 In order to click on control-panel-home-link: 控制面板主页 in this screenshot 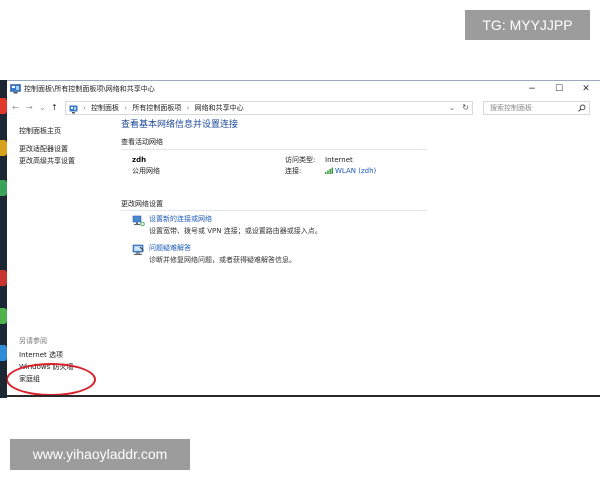, I will do `click(40, 131)`.